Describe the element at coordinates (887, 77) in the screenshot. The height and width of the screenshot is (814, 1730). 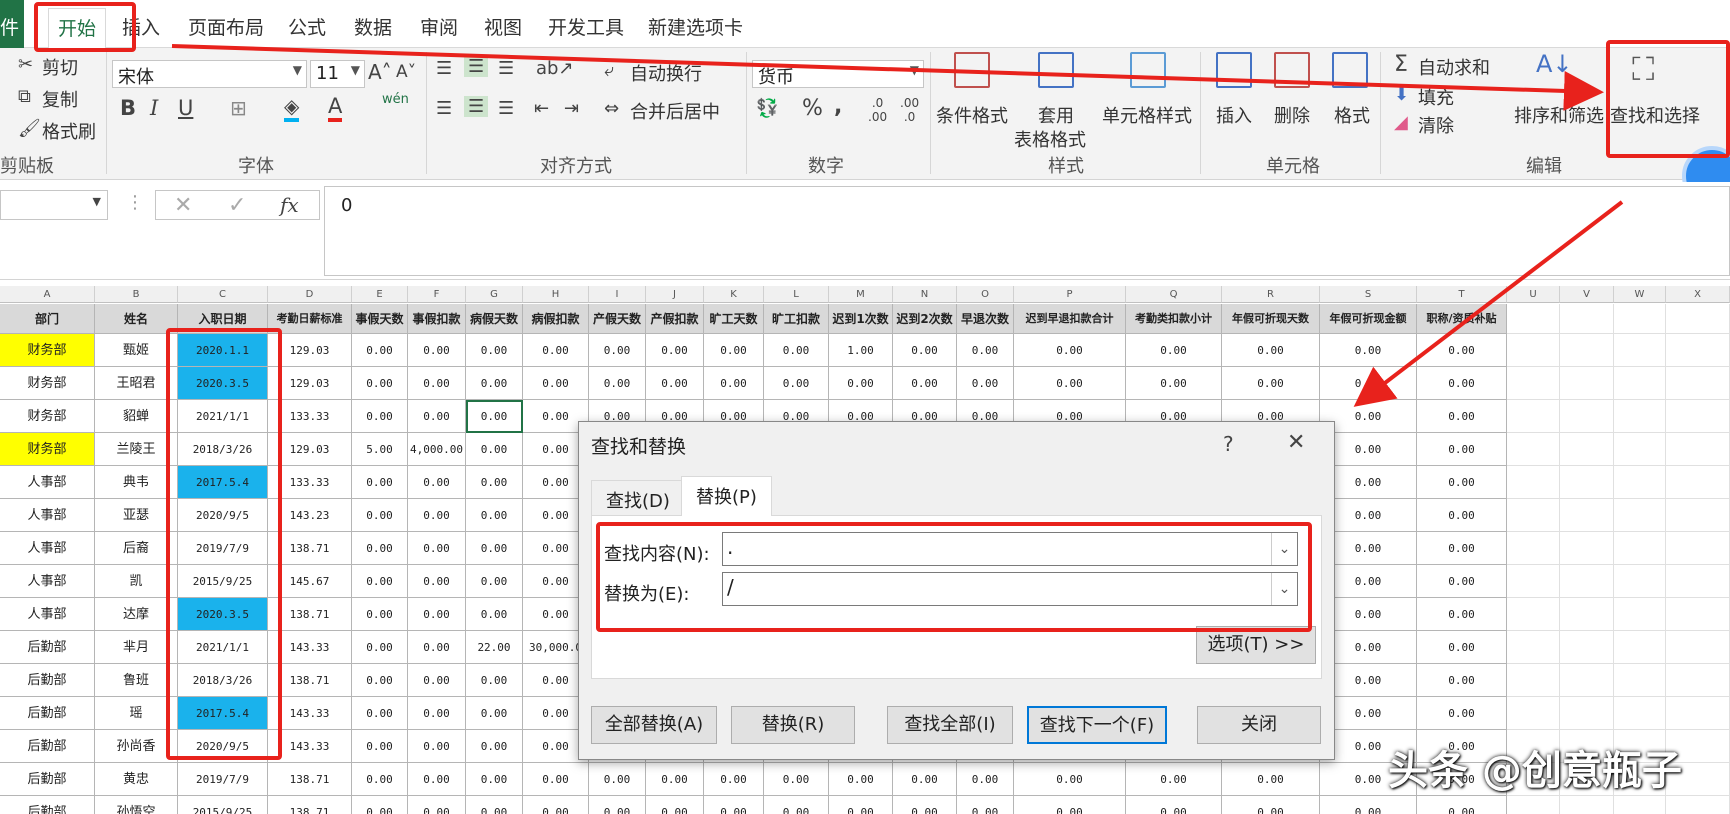
I see `arrow-to-find` at that location.